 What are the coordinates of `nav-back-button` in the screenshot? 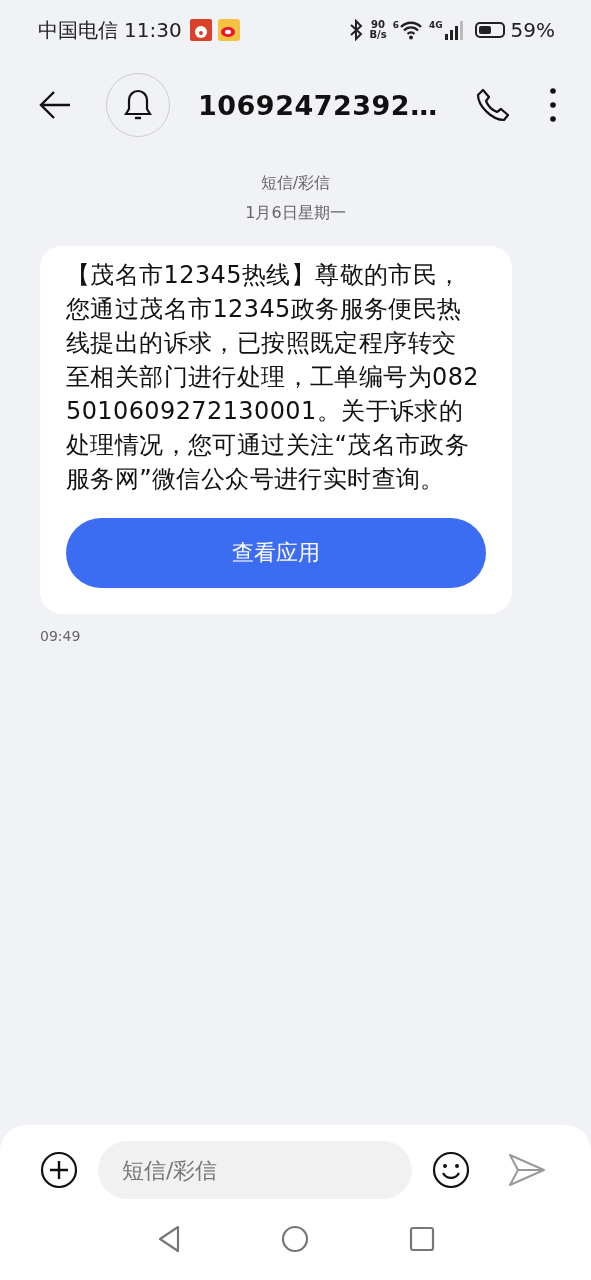 It's located at (168, 1239).